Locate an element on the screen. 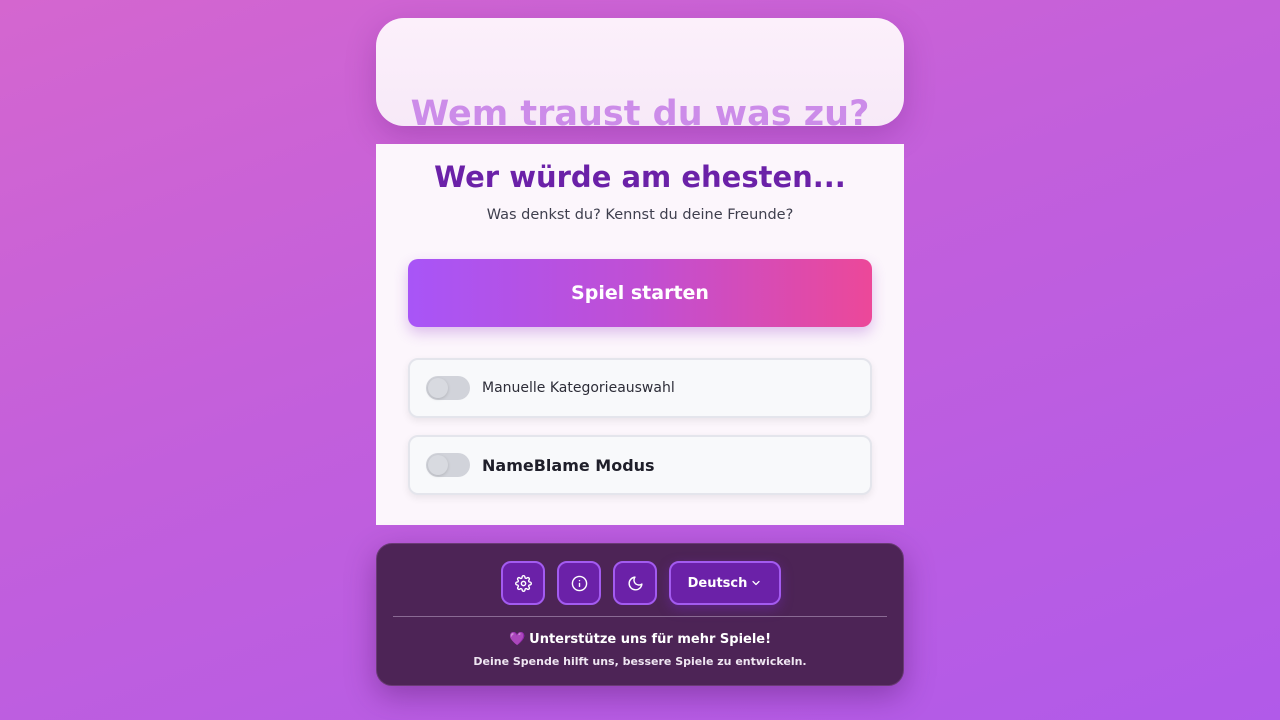 Image resolution: width=1280 pixels, height=720 pixels. manual-category-label: Manuelle Kategorieauswahl is located at coordinates (578, 388).